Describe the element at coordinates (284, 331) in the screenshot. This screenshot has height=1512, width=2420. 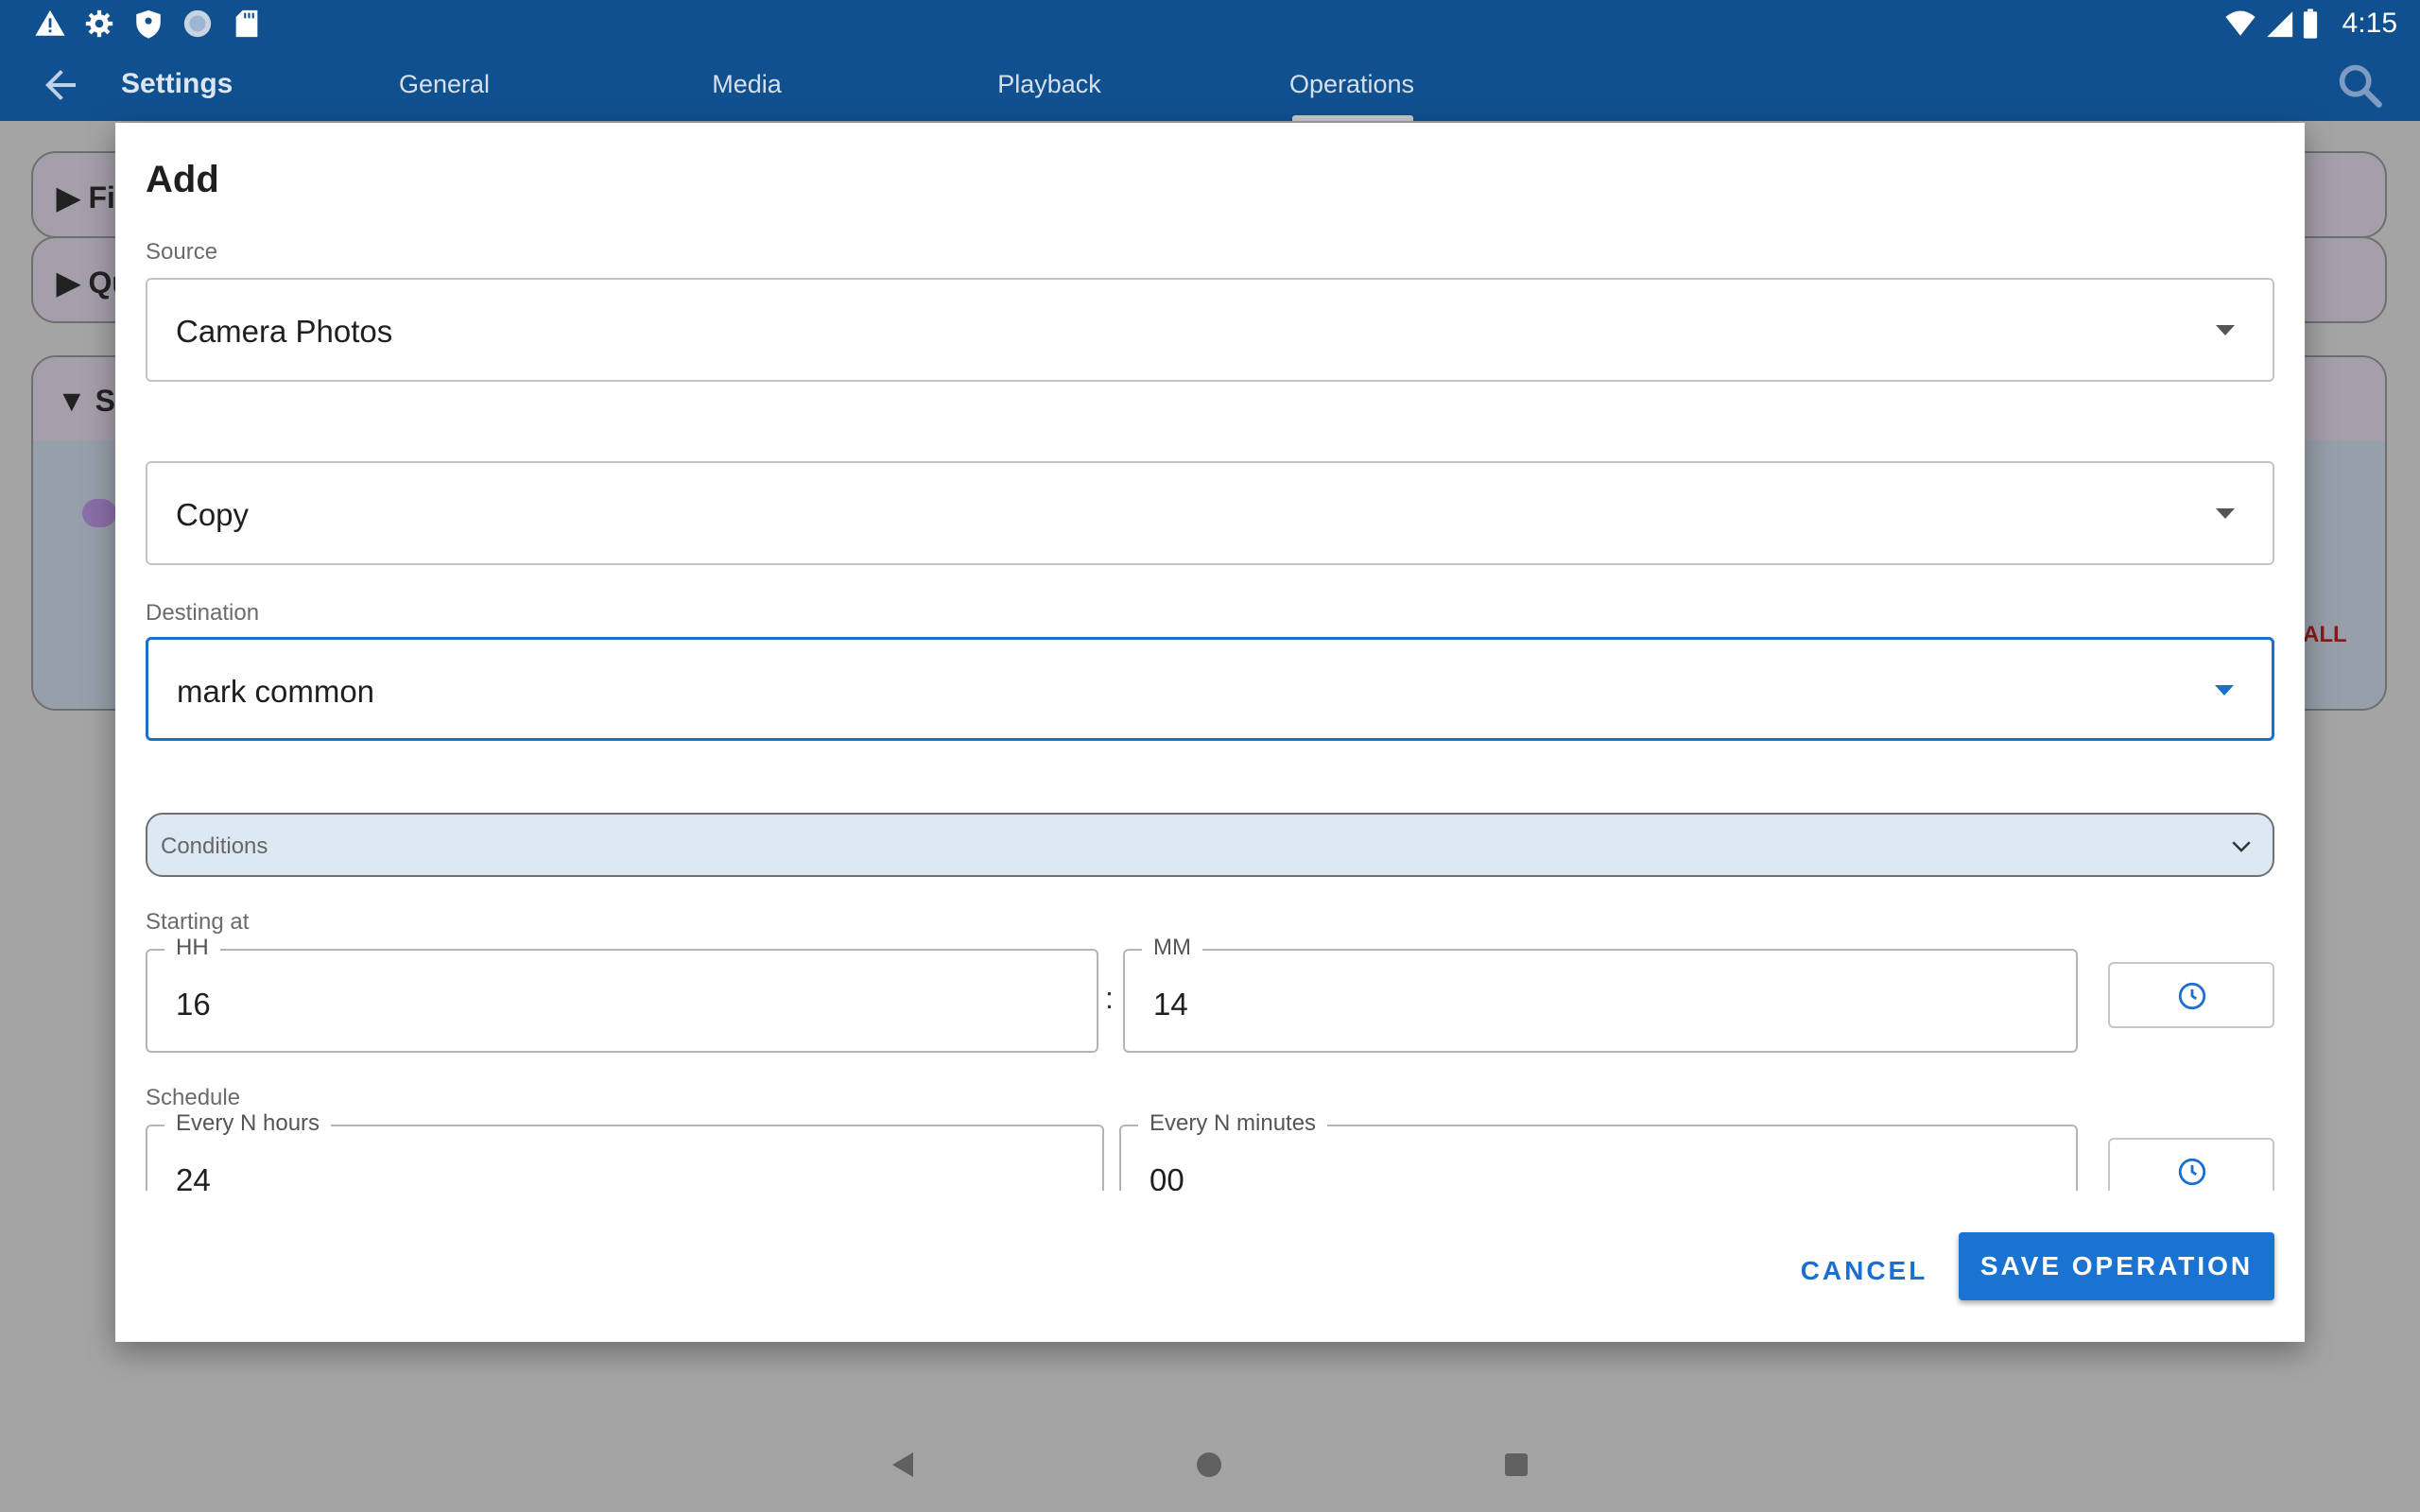
I see `source-value: Camera Photos` at that location.